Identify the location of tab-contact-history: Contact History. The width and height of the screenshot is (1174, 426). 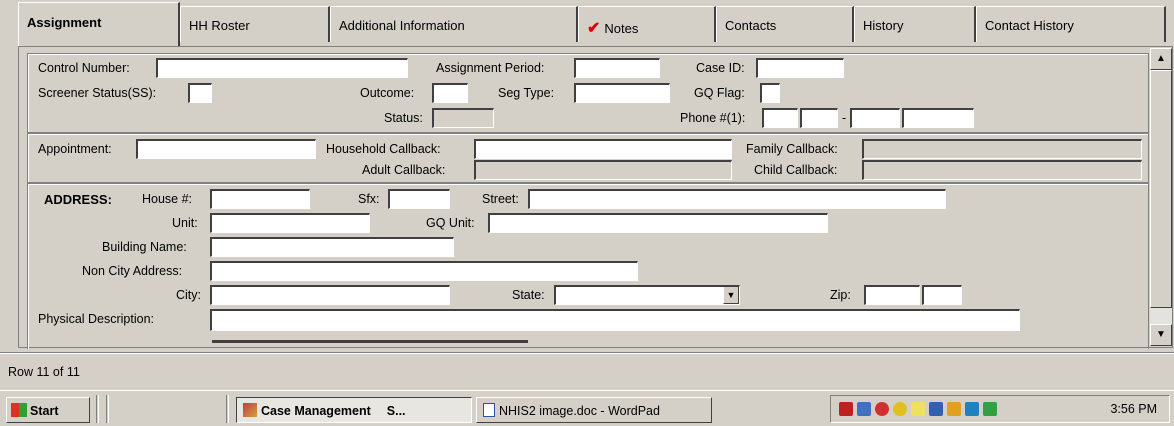
(1071, 24).